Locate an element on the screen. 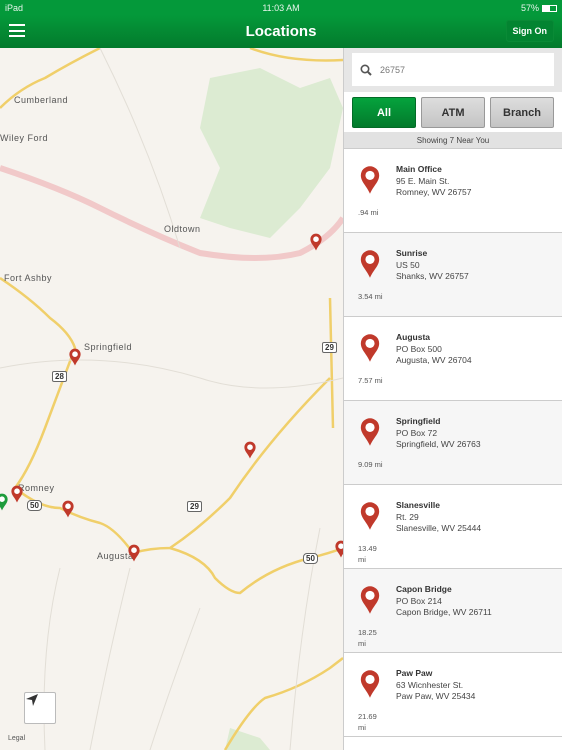 The height and width of the screenshot is (750, 562). menu-icon is located at coordinates (17, 30).